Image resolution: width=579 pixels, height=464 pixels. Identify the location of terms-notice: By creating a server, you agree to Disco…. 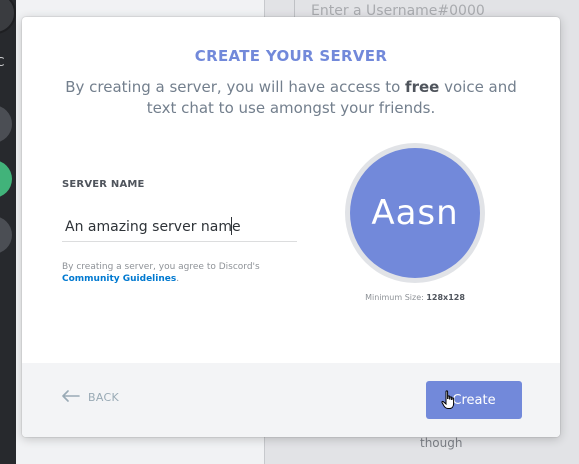
(161, 273).